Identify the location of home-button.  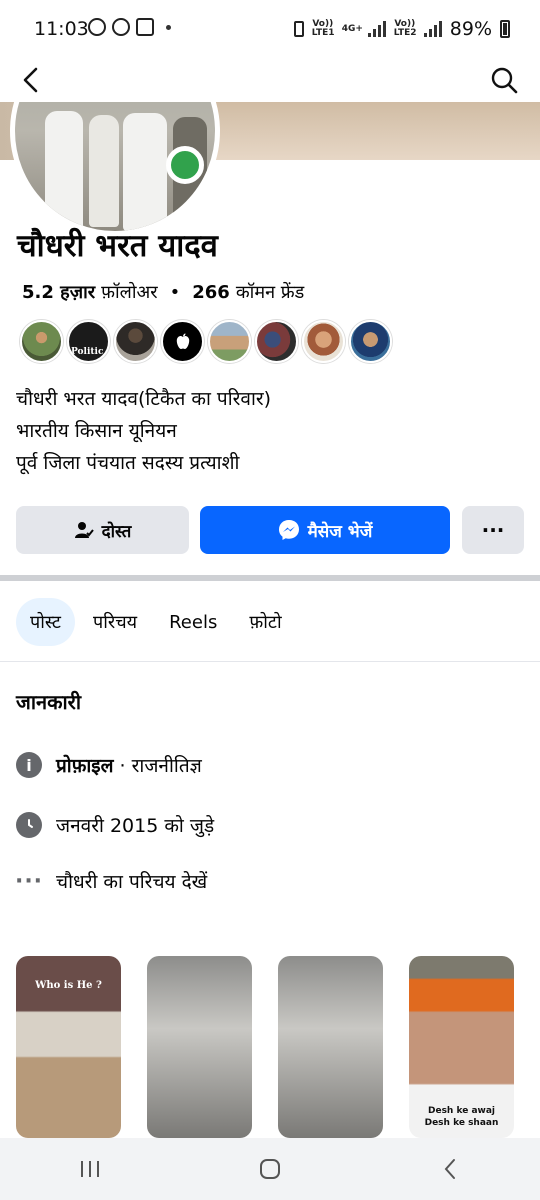
(270, 1169).